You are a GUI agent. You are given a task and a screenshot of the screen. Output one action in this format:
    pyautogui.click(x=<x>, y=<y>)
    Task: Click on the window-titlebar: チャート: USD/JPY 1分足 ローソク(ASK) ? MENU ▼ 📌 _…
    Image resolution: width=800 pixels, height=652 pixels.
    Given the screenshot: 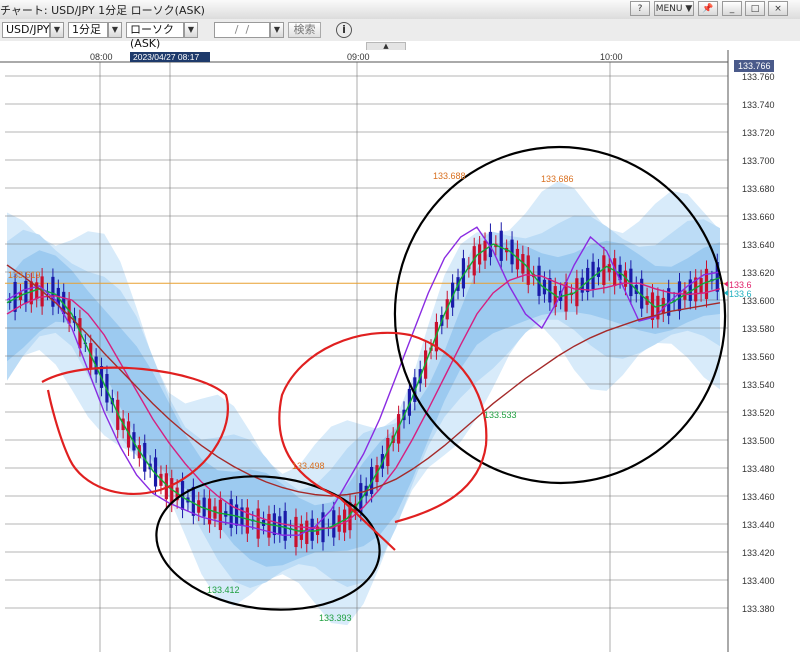 What is the action you would take?
    pyautogui.click(x=400, y=10)
    